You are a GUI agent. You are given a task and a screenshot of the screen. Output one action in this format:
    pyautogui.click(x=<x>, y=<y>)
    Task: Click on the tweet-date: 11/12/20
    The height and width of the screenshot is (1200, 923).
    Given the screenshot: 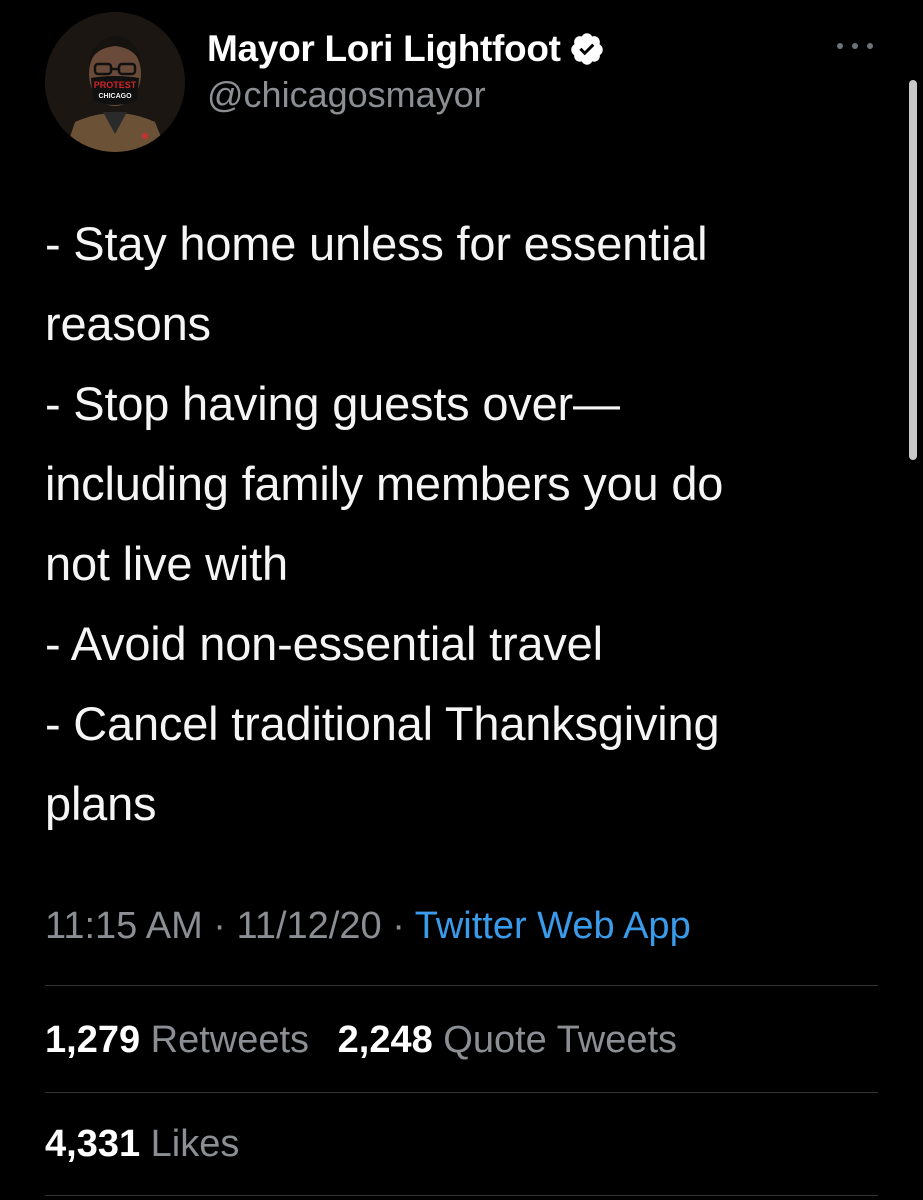 What is the action you would take?
    pyautogui.click(x=309, y=926)
    